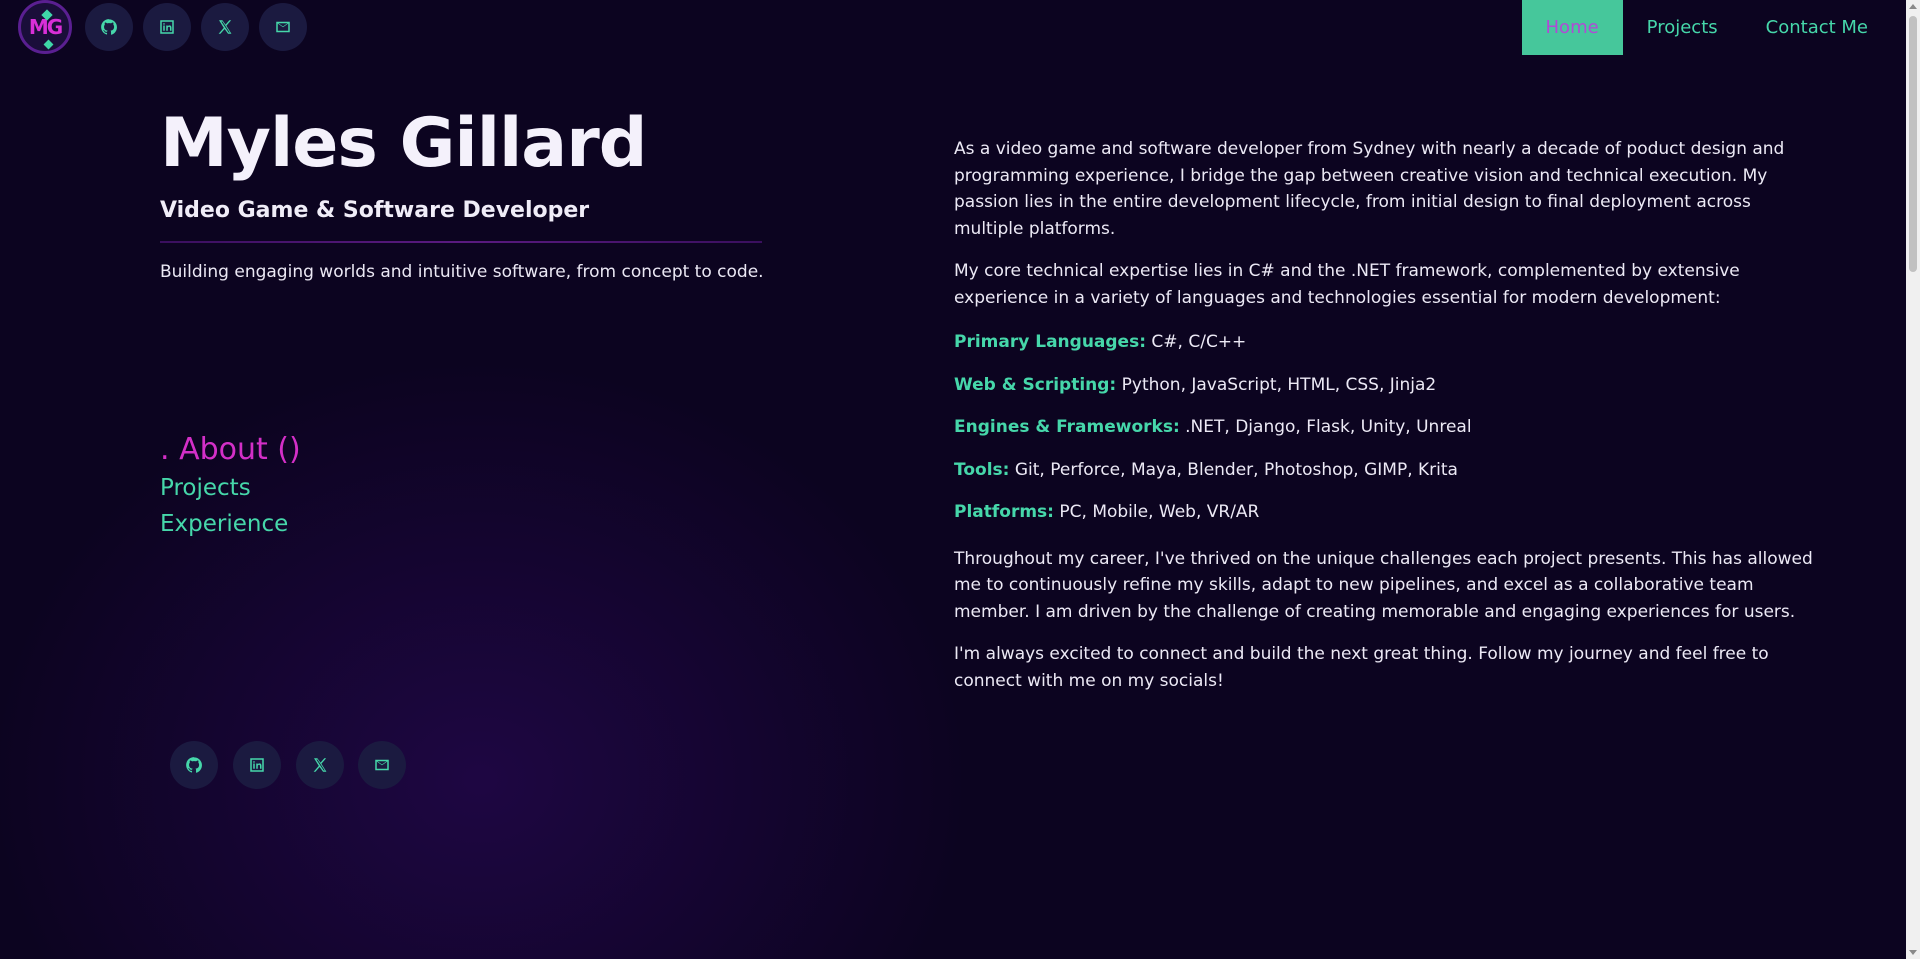  I want to click on github-button, so click(109, 27).